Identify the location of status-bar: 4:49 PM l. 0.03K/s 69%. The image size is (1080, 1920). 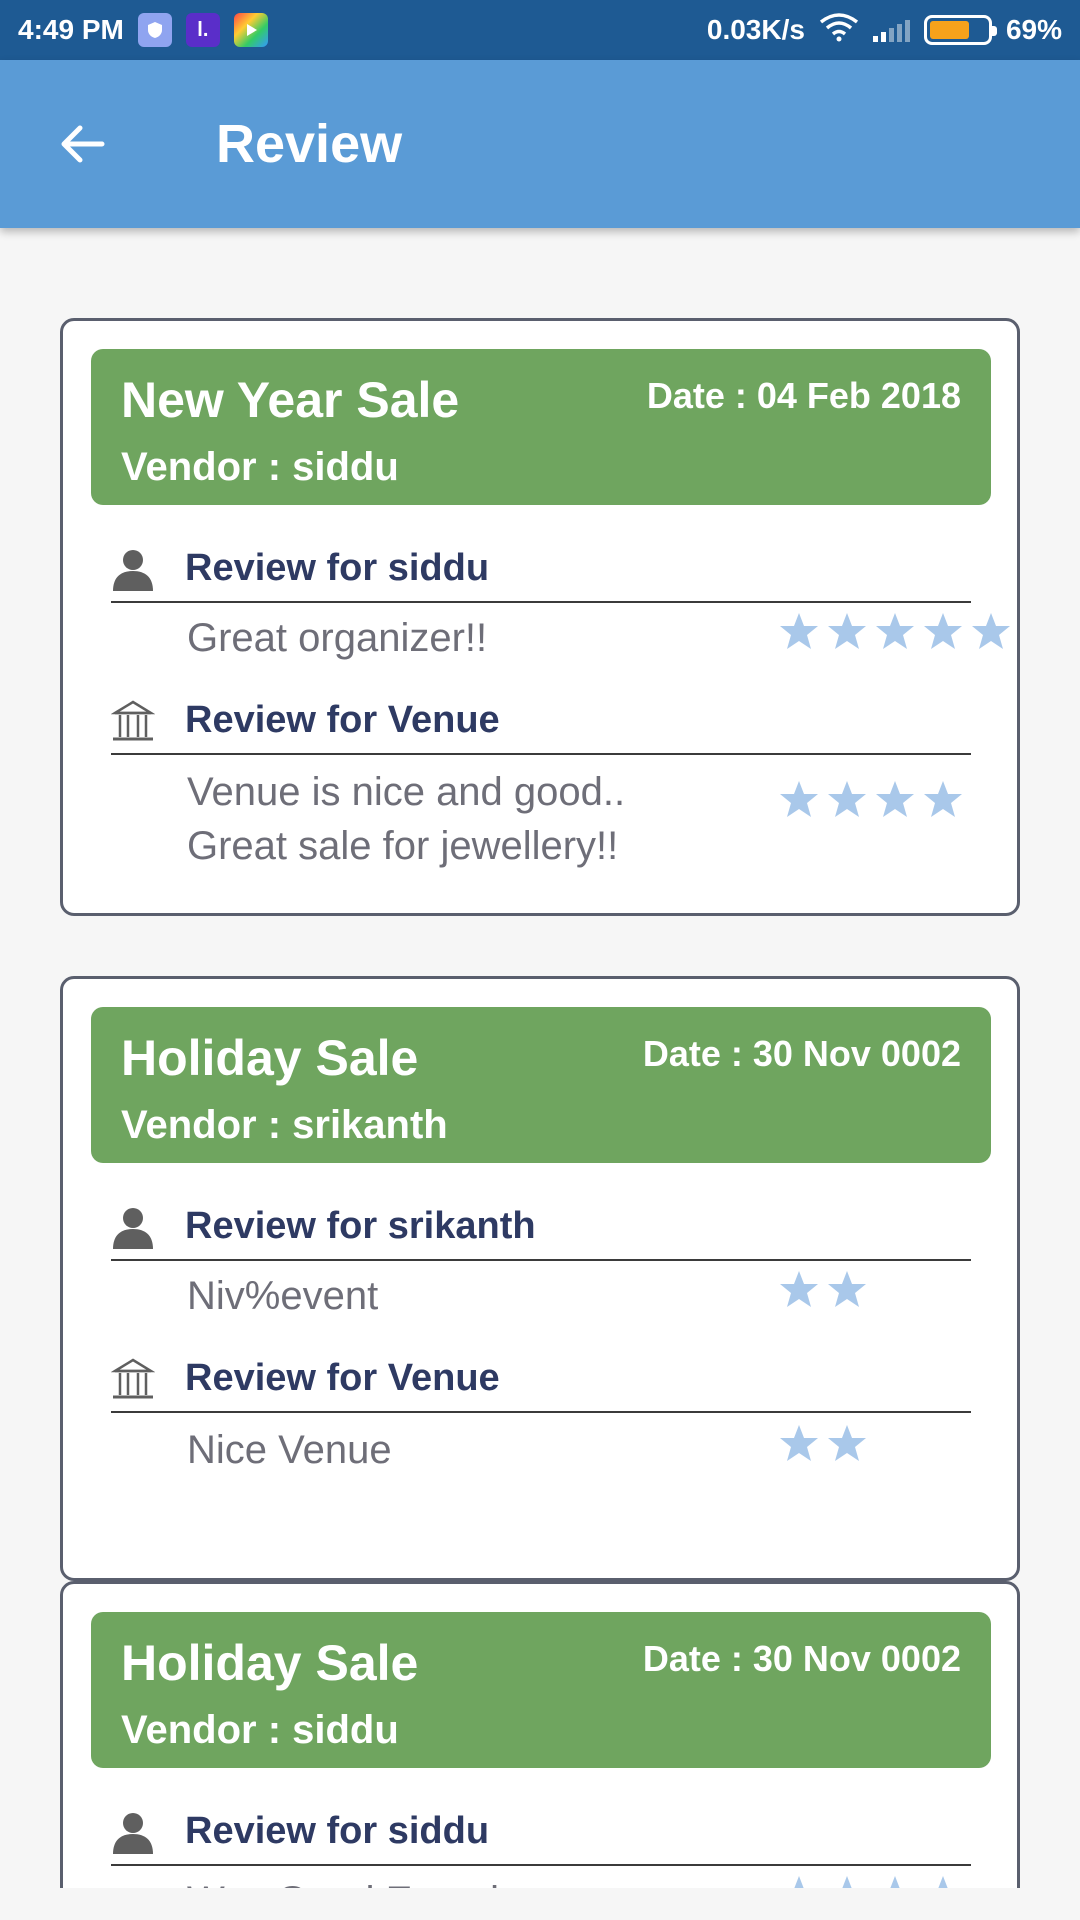
(540, 30).